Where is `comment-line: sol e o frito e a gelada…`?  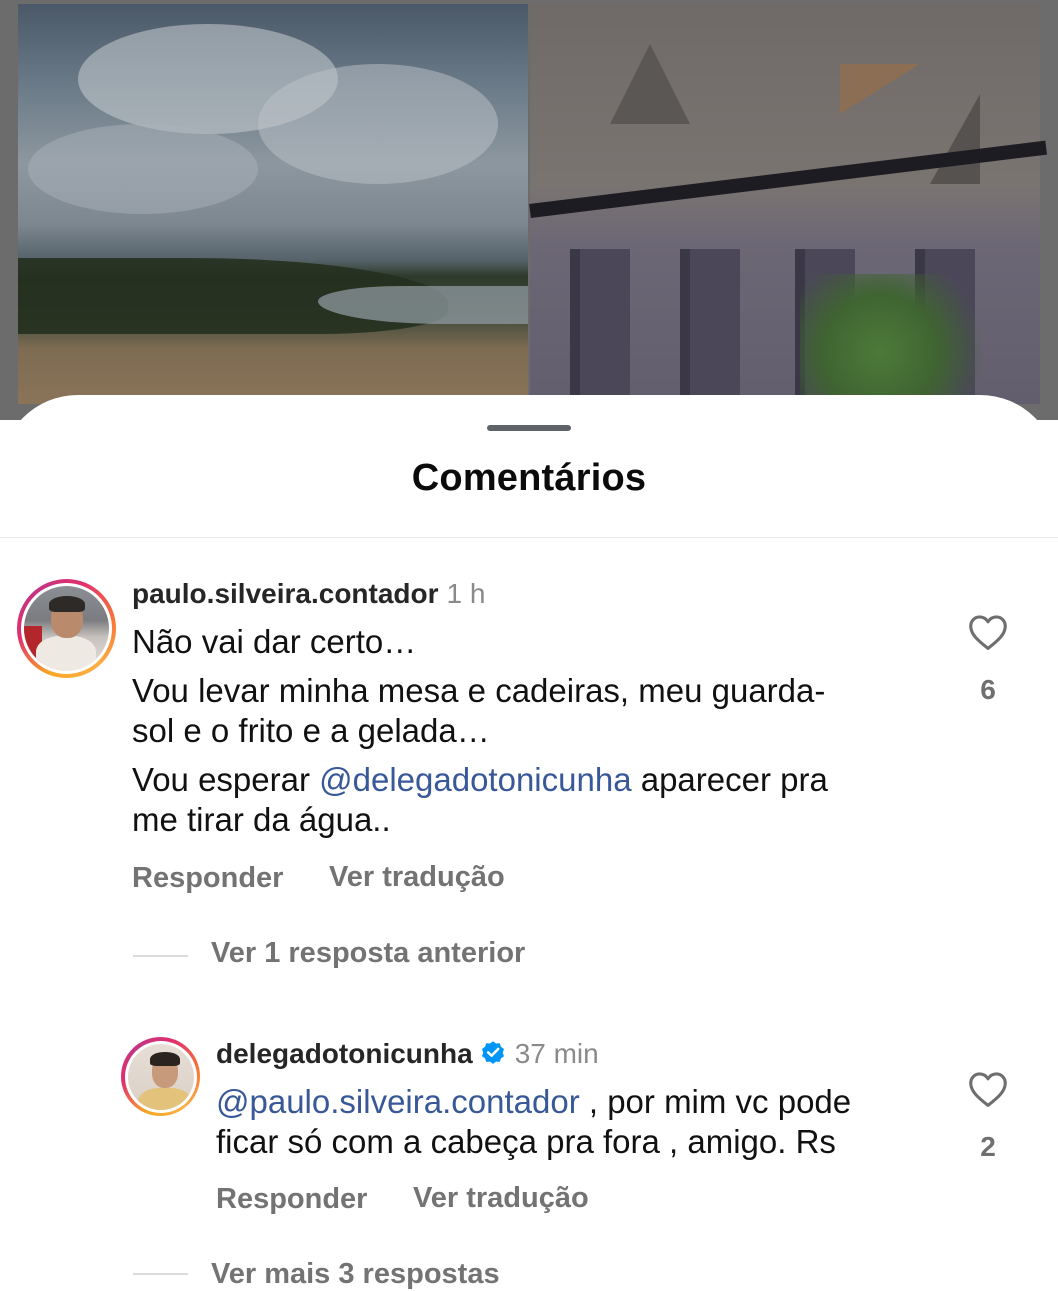
comment-line: sol e o frito e a gelada… is located at coordinates (311, 730).